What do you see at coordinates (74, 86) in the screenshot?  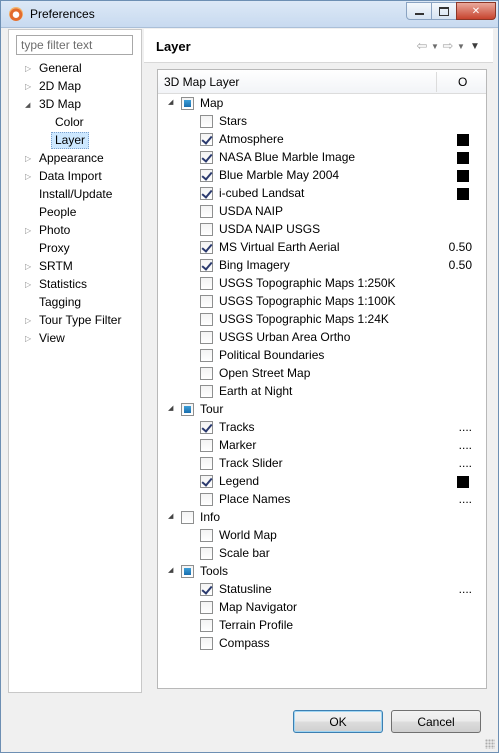 I see `tree-item: 2D Map` at bounding box center [74, 86].